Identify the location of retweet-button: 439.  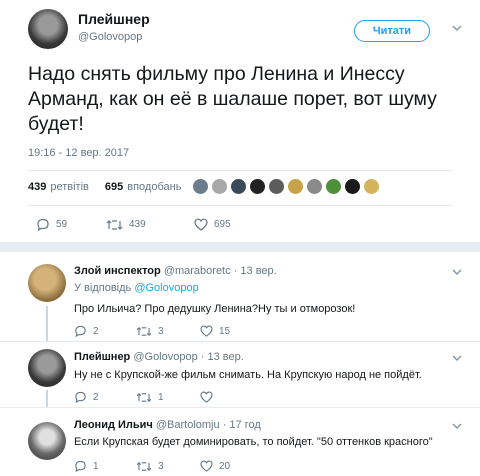
(150, 225).